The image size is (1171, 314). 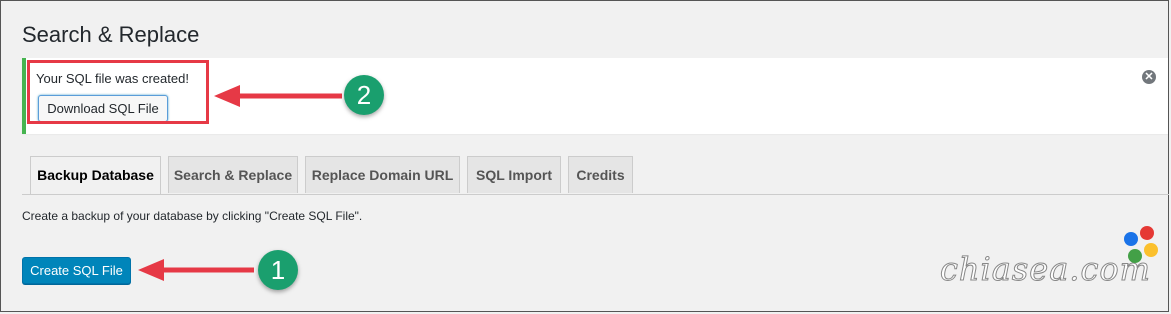 I want to click on watermark-logo: chiasea.com, so click(x=1045, y=269).